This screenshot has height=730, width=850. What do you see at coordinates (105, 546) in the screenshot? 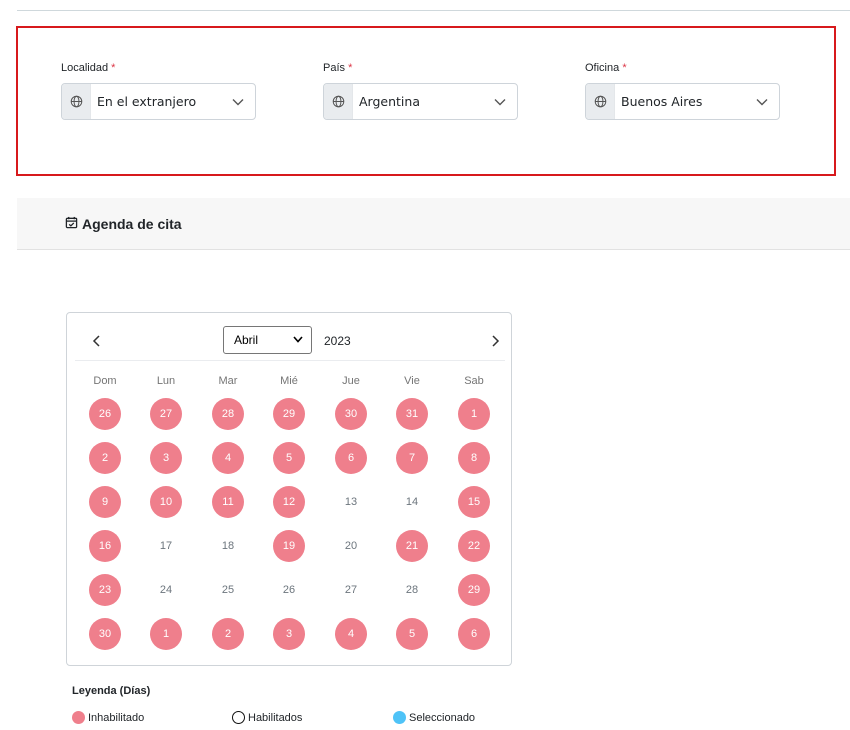
I see `calendar-day-disabled: 16` at bounding box center [105, 546].